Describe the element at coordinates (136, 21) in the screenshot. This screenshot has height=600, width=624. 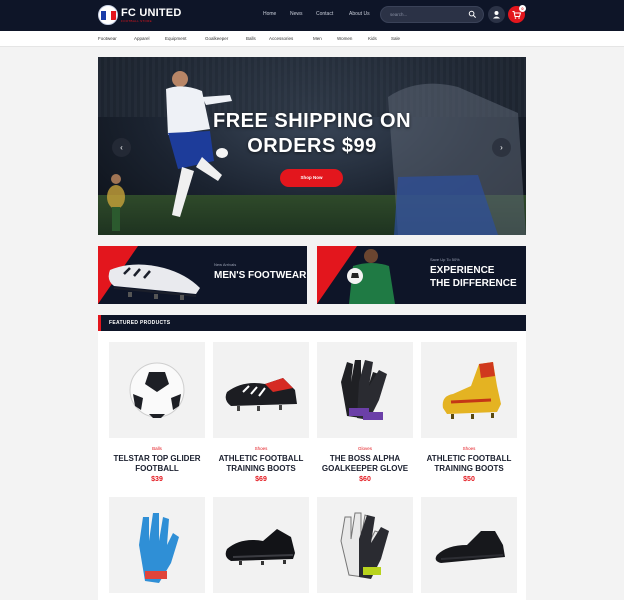
I see `brand-tagline: FOOTBALL STORE` at that location.